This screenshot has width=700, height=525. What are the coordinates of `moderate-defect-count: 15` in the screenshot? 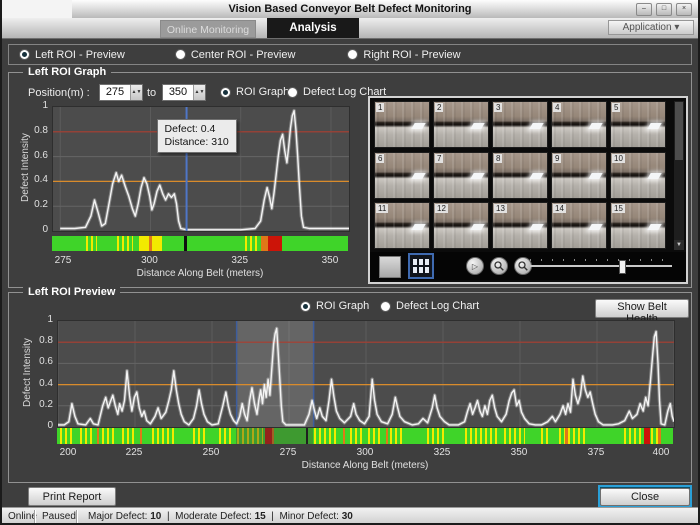 It's located at (260, 516).